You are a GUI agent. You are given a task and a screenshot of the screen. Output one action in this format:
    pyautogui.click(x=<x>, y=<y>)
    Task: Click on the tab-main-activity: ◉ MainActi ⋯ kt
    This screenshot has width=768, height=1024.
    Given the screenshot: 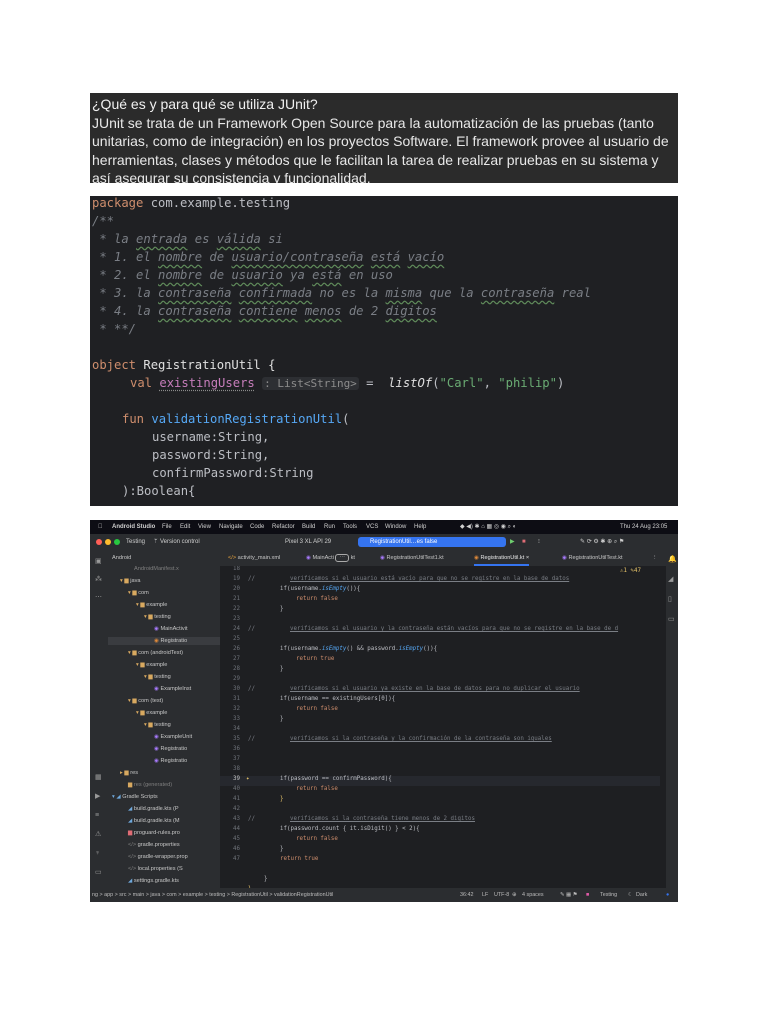 What is the action you would take?
    pyautogui.click(x=330, y=558)
    